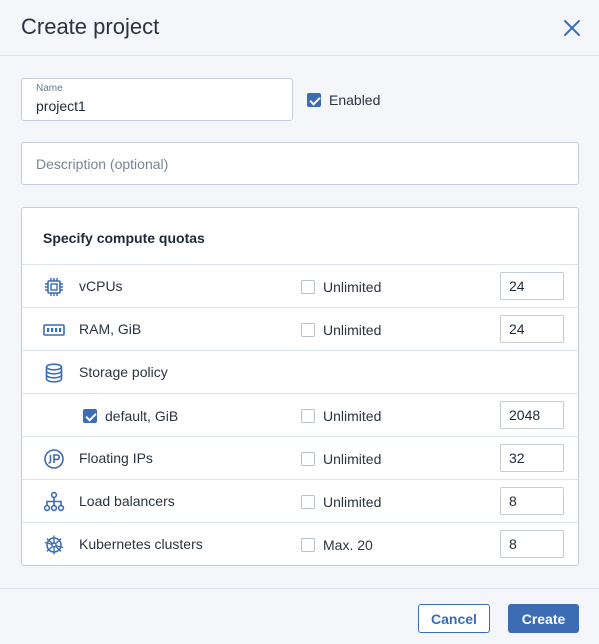 The image size is (599, 644). Describe the element at coordinates (90, 416) in the screenshot. I see `default-storage-checkbox-box` at that location.